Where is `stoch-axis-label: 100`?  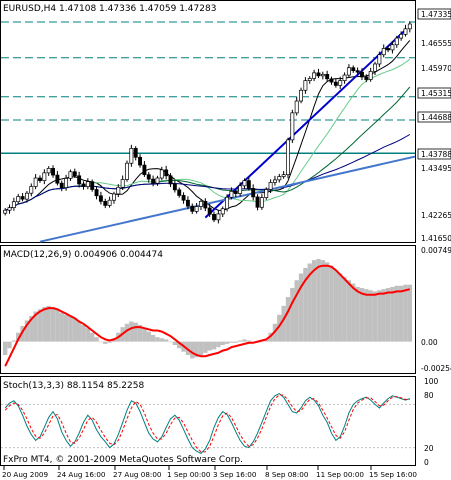
stoch-axis-label: 100 is located at coordinates (431, 381).